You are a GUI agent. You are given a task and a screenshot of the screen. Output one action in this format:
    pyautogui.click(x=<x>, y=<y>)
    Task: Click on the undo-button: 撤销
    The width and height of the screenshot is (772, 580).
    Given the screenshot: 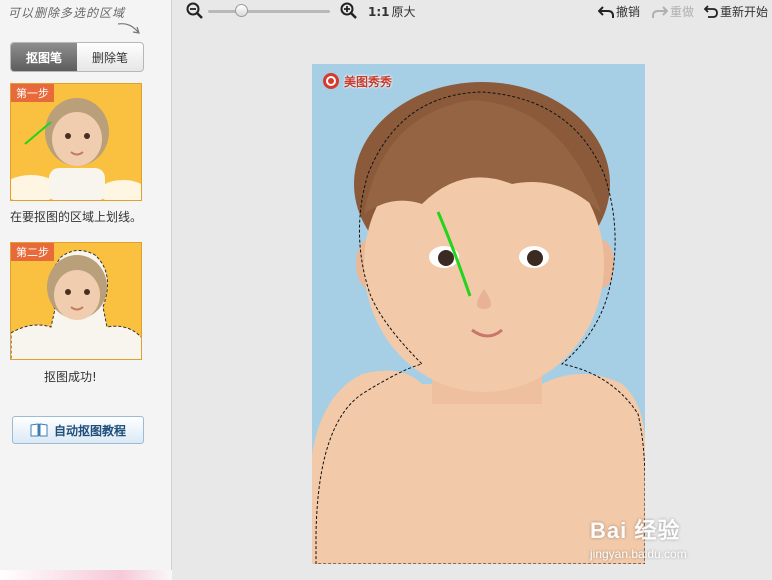 What is the action you would take?
    pyautogui.click(x=619, y=11)
    